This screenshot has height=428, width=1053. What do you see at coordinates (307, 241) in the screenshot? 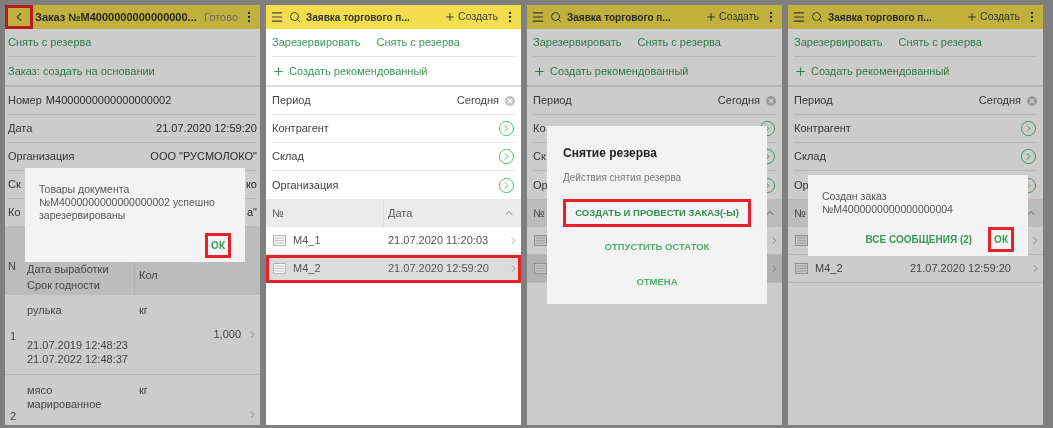
I see `row-number: М4_1` at bounding box center [307, 241].